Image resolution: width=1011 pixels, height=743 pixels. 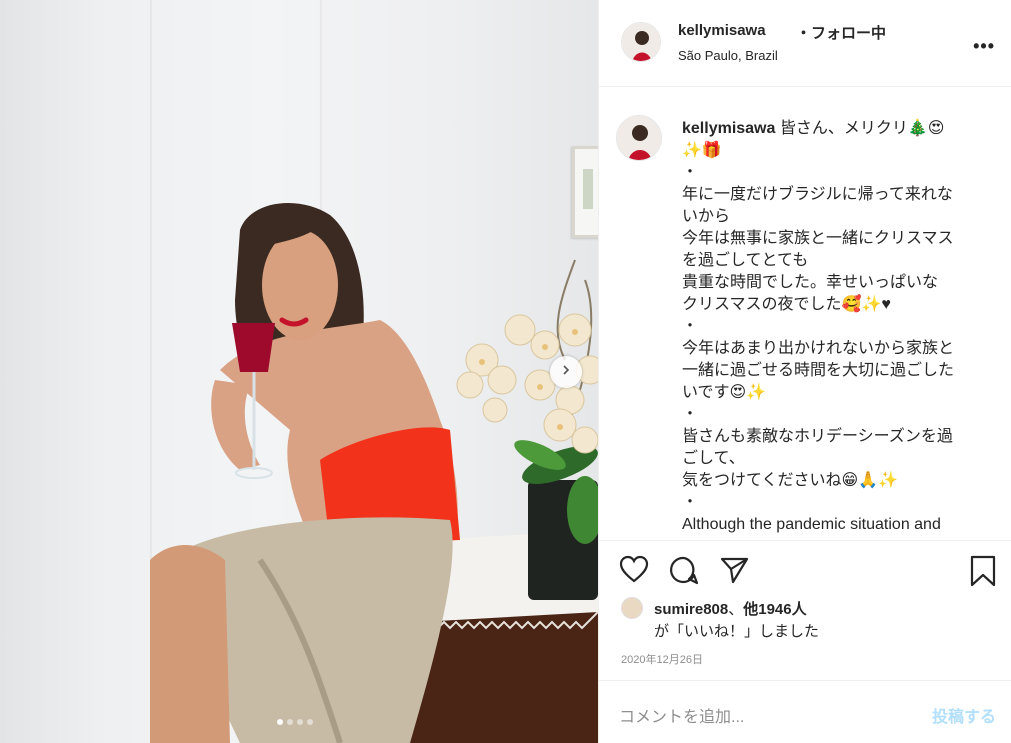 What do you see at coordinates (818, 370) in the screenshot?
I see `caption-line: 一緒に過ごせる時間を大切に過ごした` at bounding box center [818, 370].